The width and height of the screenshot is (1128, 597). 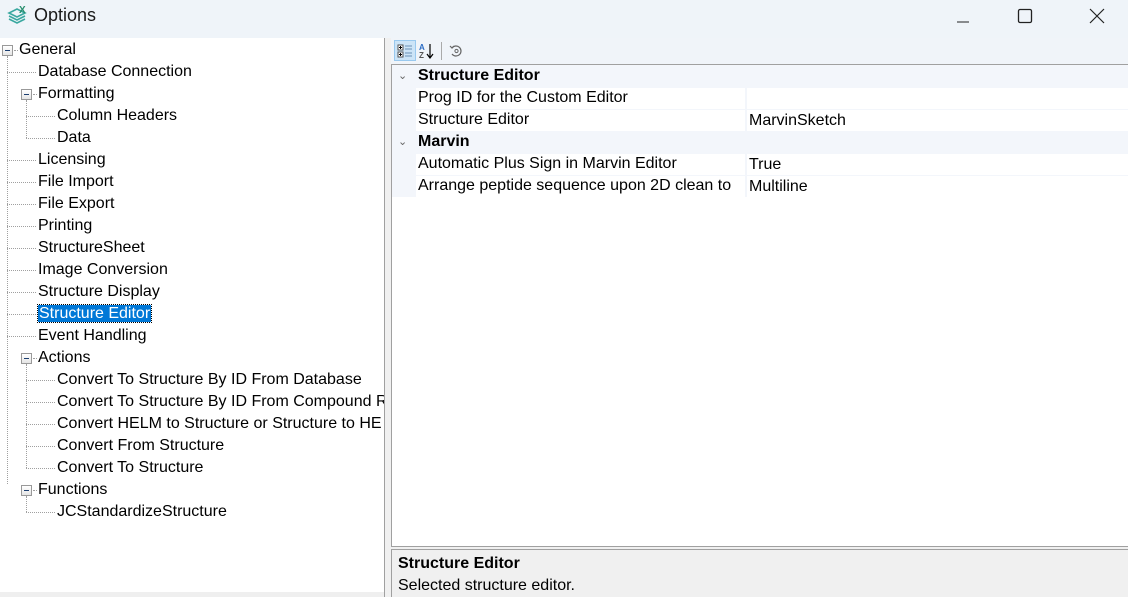 I want to click on tree-node-label: Convert To Structure By ID From Database, so click(x=209, y=379).